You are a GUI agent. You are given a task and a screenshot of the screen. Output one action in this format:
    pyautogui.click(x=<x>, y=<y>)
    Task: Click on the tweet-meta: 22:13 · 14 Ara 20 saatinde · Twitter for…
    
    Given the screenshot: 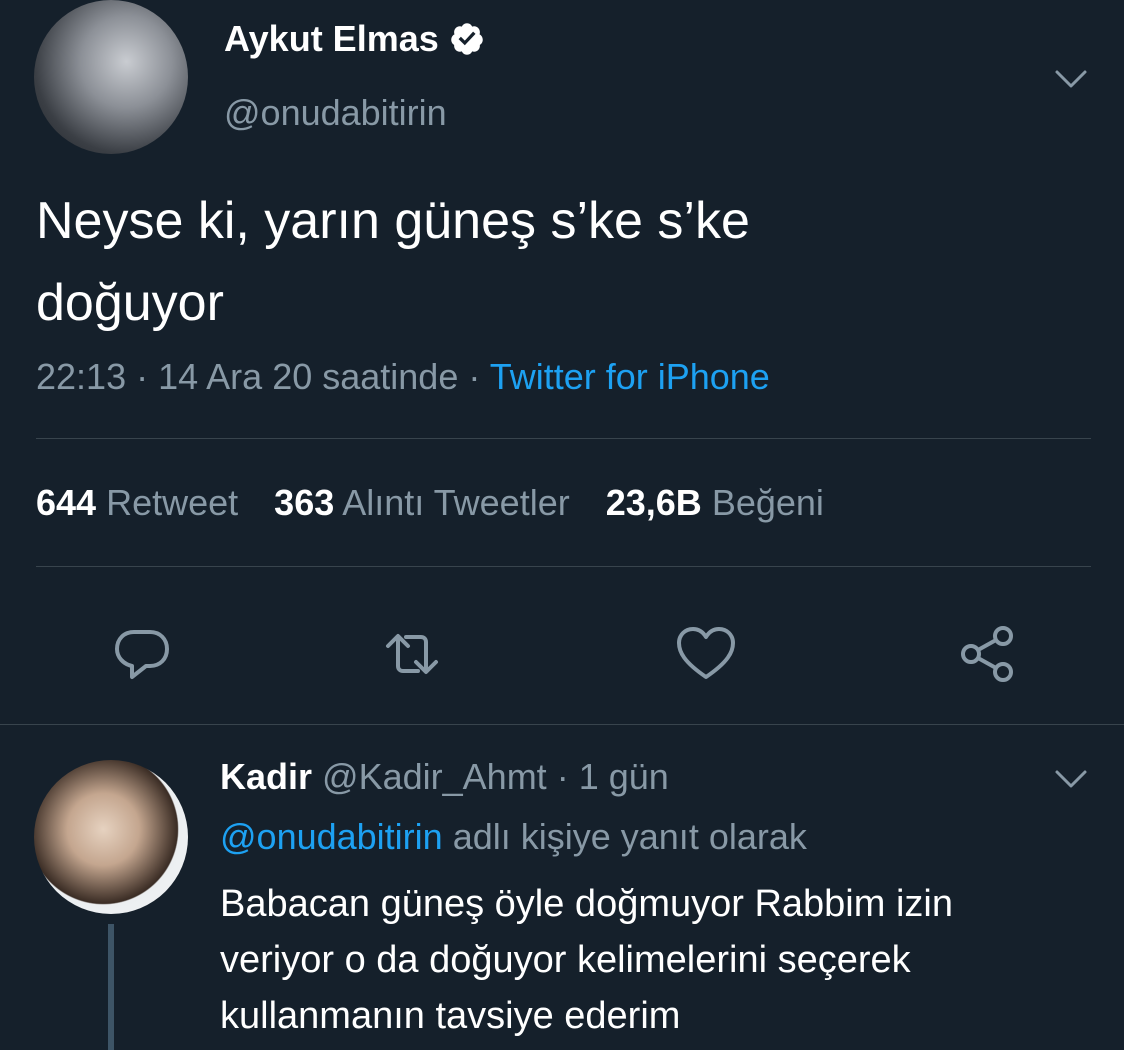 What is the action you would take?
    pyautogui.click(x=403, y=377)
    